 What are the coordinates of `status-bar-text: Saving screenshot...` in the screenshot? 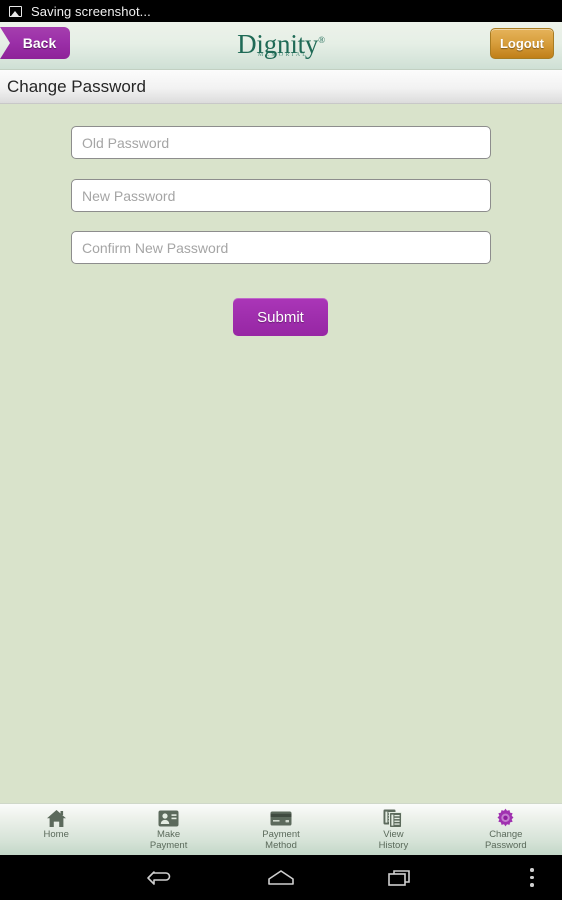 It's located at (91, 11).